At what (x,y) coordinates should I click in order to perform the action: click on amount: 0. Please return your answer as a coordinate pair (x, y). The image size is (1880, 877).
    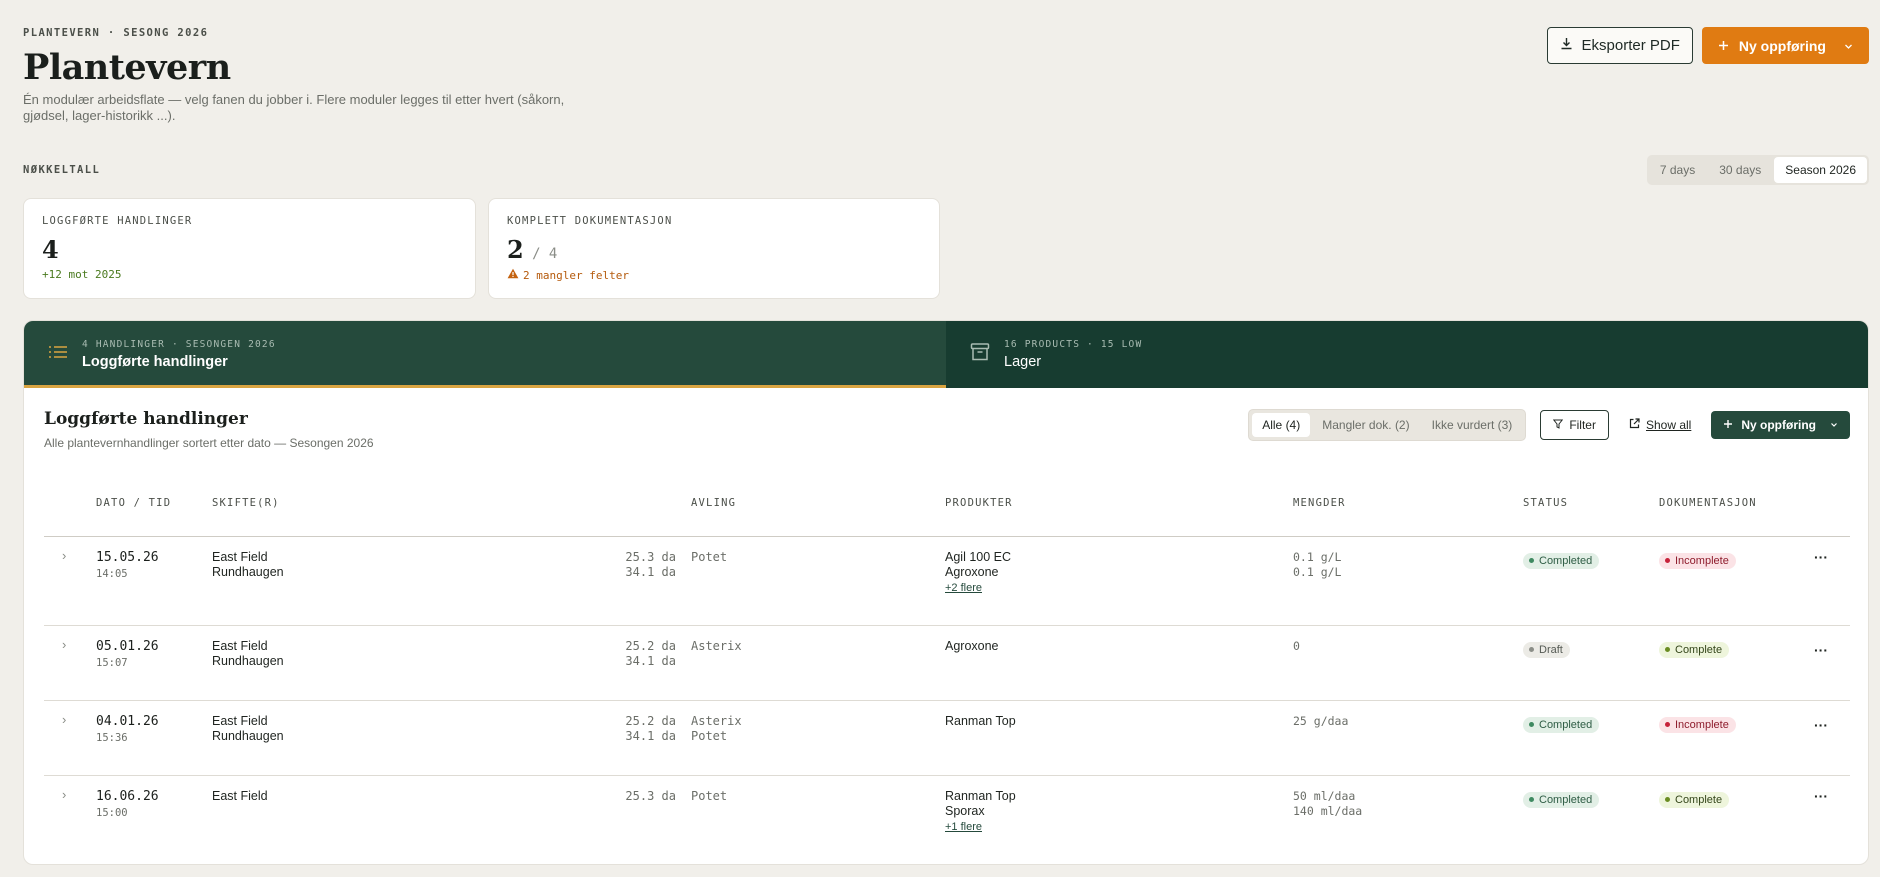
    Looking at the image, I should click on (1296, 646).